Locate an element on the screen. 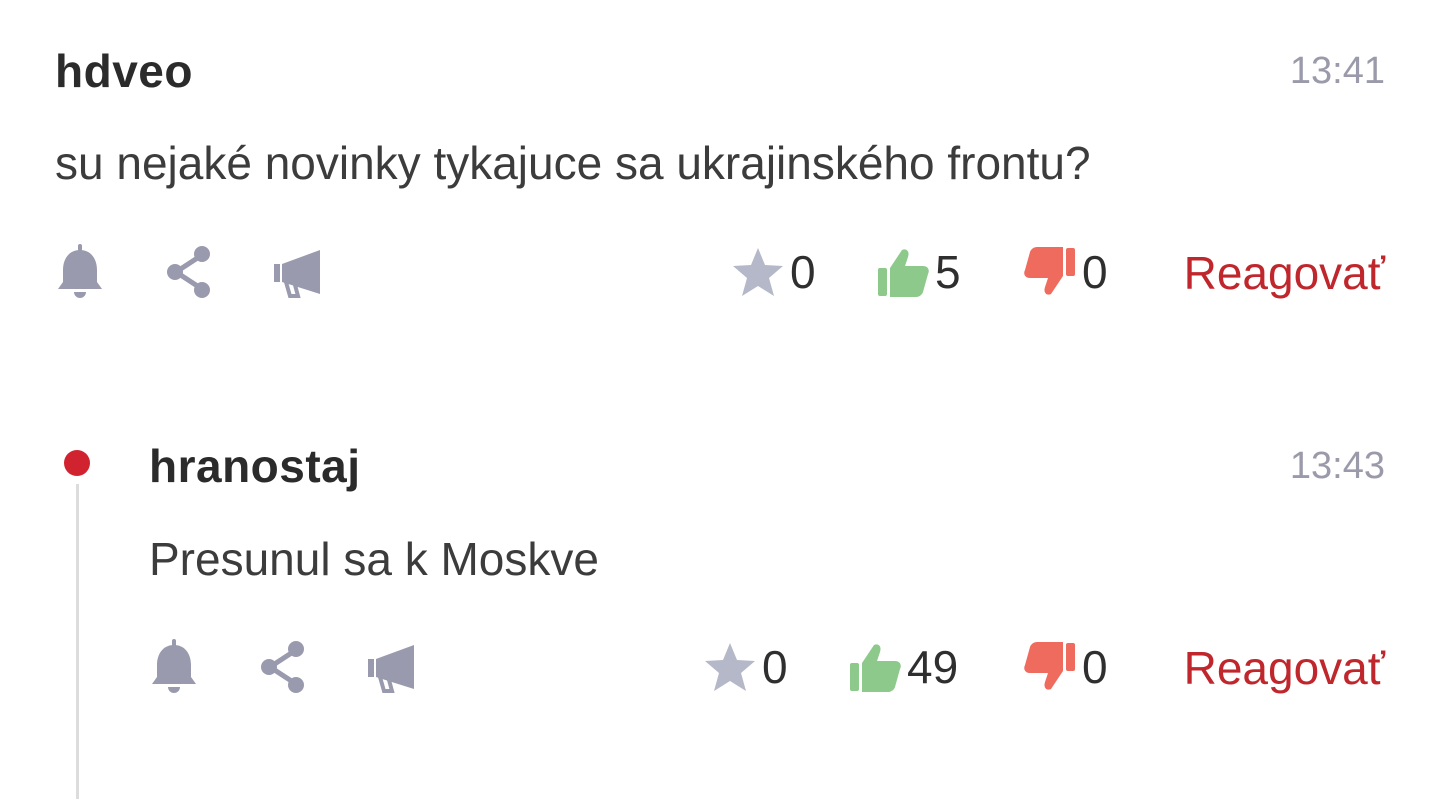  thread-line is located at coordinates (77, 641).